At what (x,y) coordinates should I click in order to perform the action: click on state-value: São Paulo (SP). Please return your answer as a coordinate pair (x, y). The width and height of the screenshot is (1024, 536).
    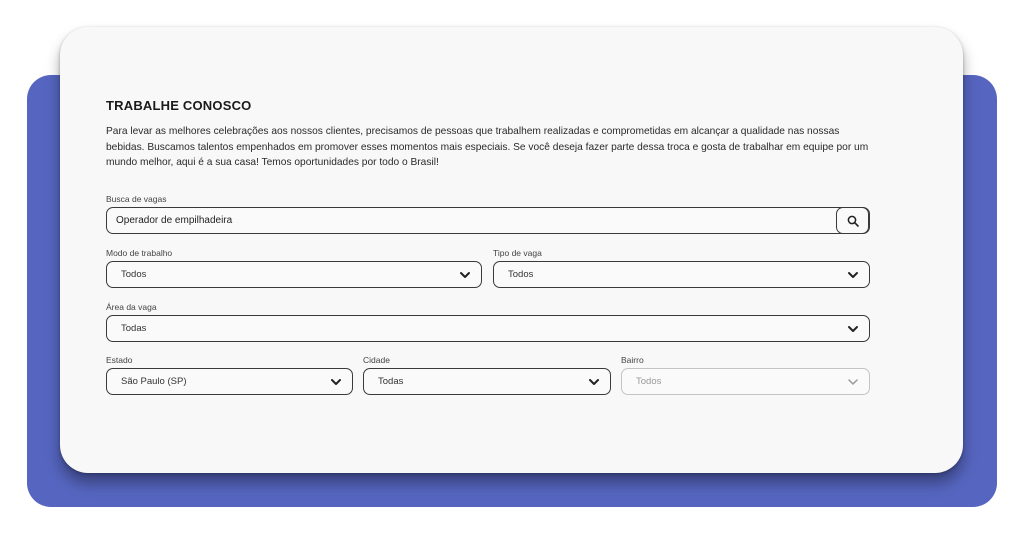
    Looking at the image, I should click on (154, 381).